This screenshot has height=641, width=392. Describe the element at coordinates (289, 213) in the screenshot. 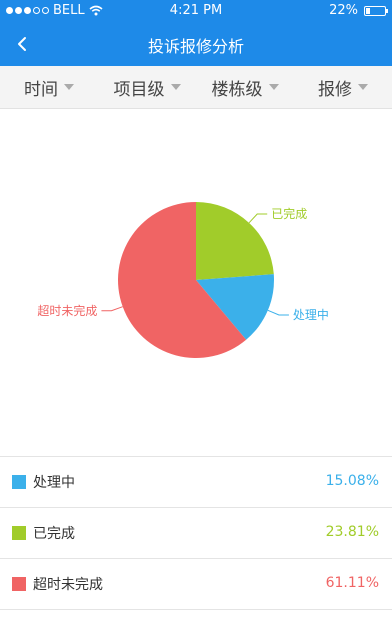

I see `pie-slice-label: 已完成` at that location.